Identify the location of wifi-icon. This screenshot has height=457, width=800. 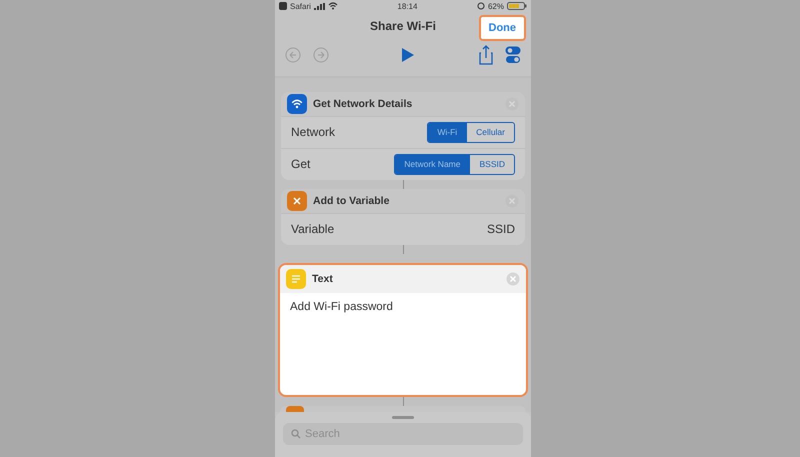
(333, 6).